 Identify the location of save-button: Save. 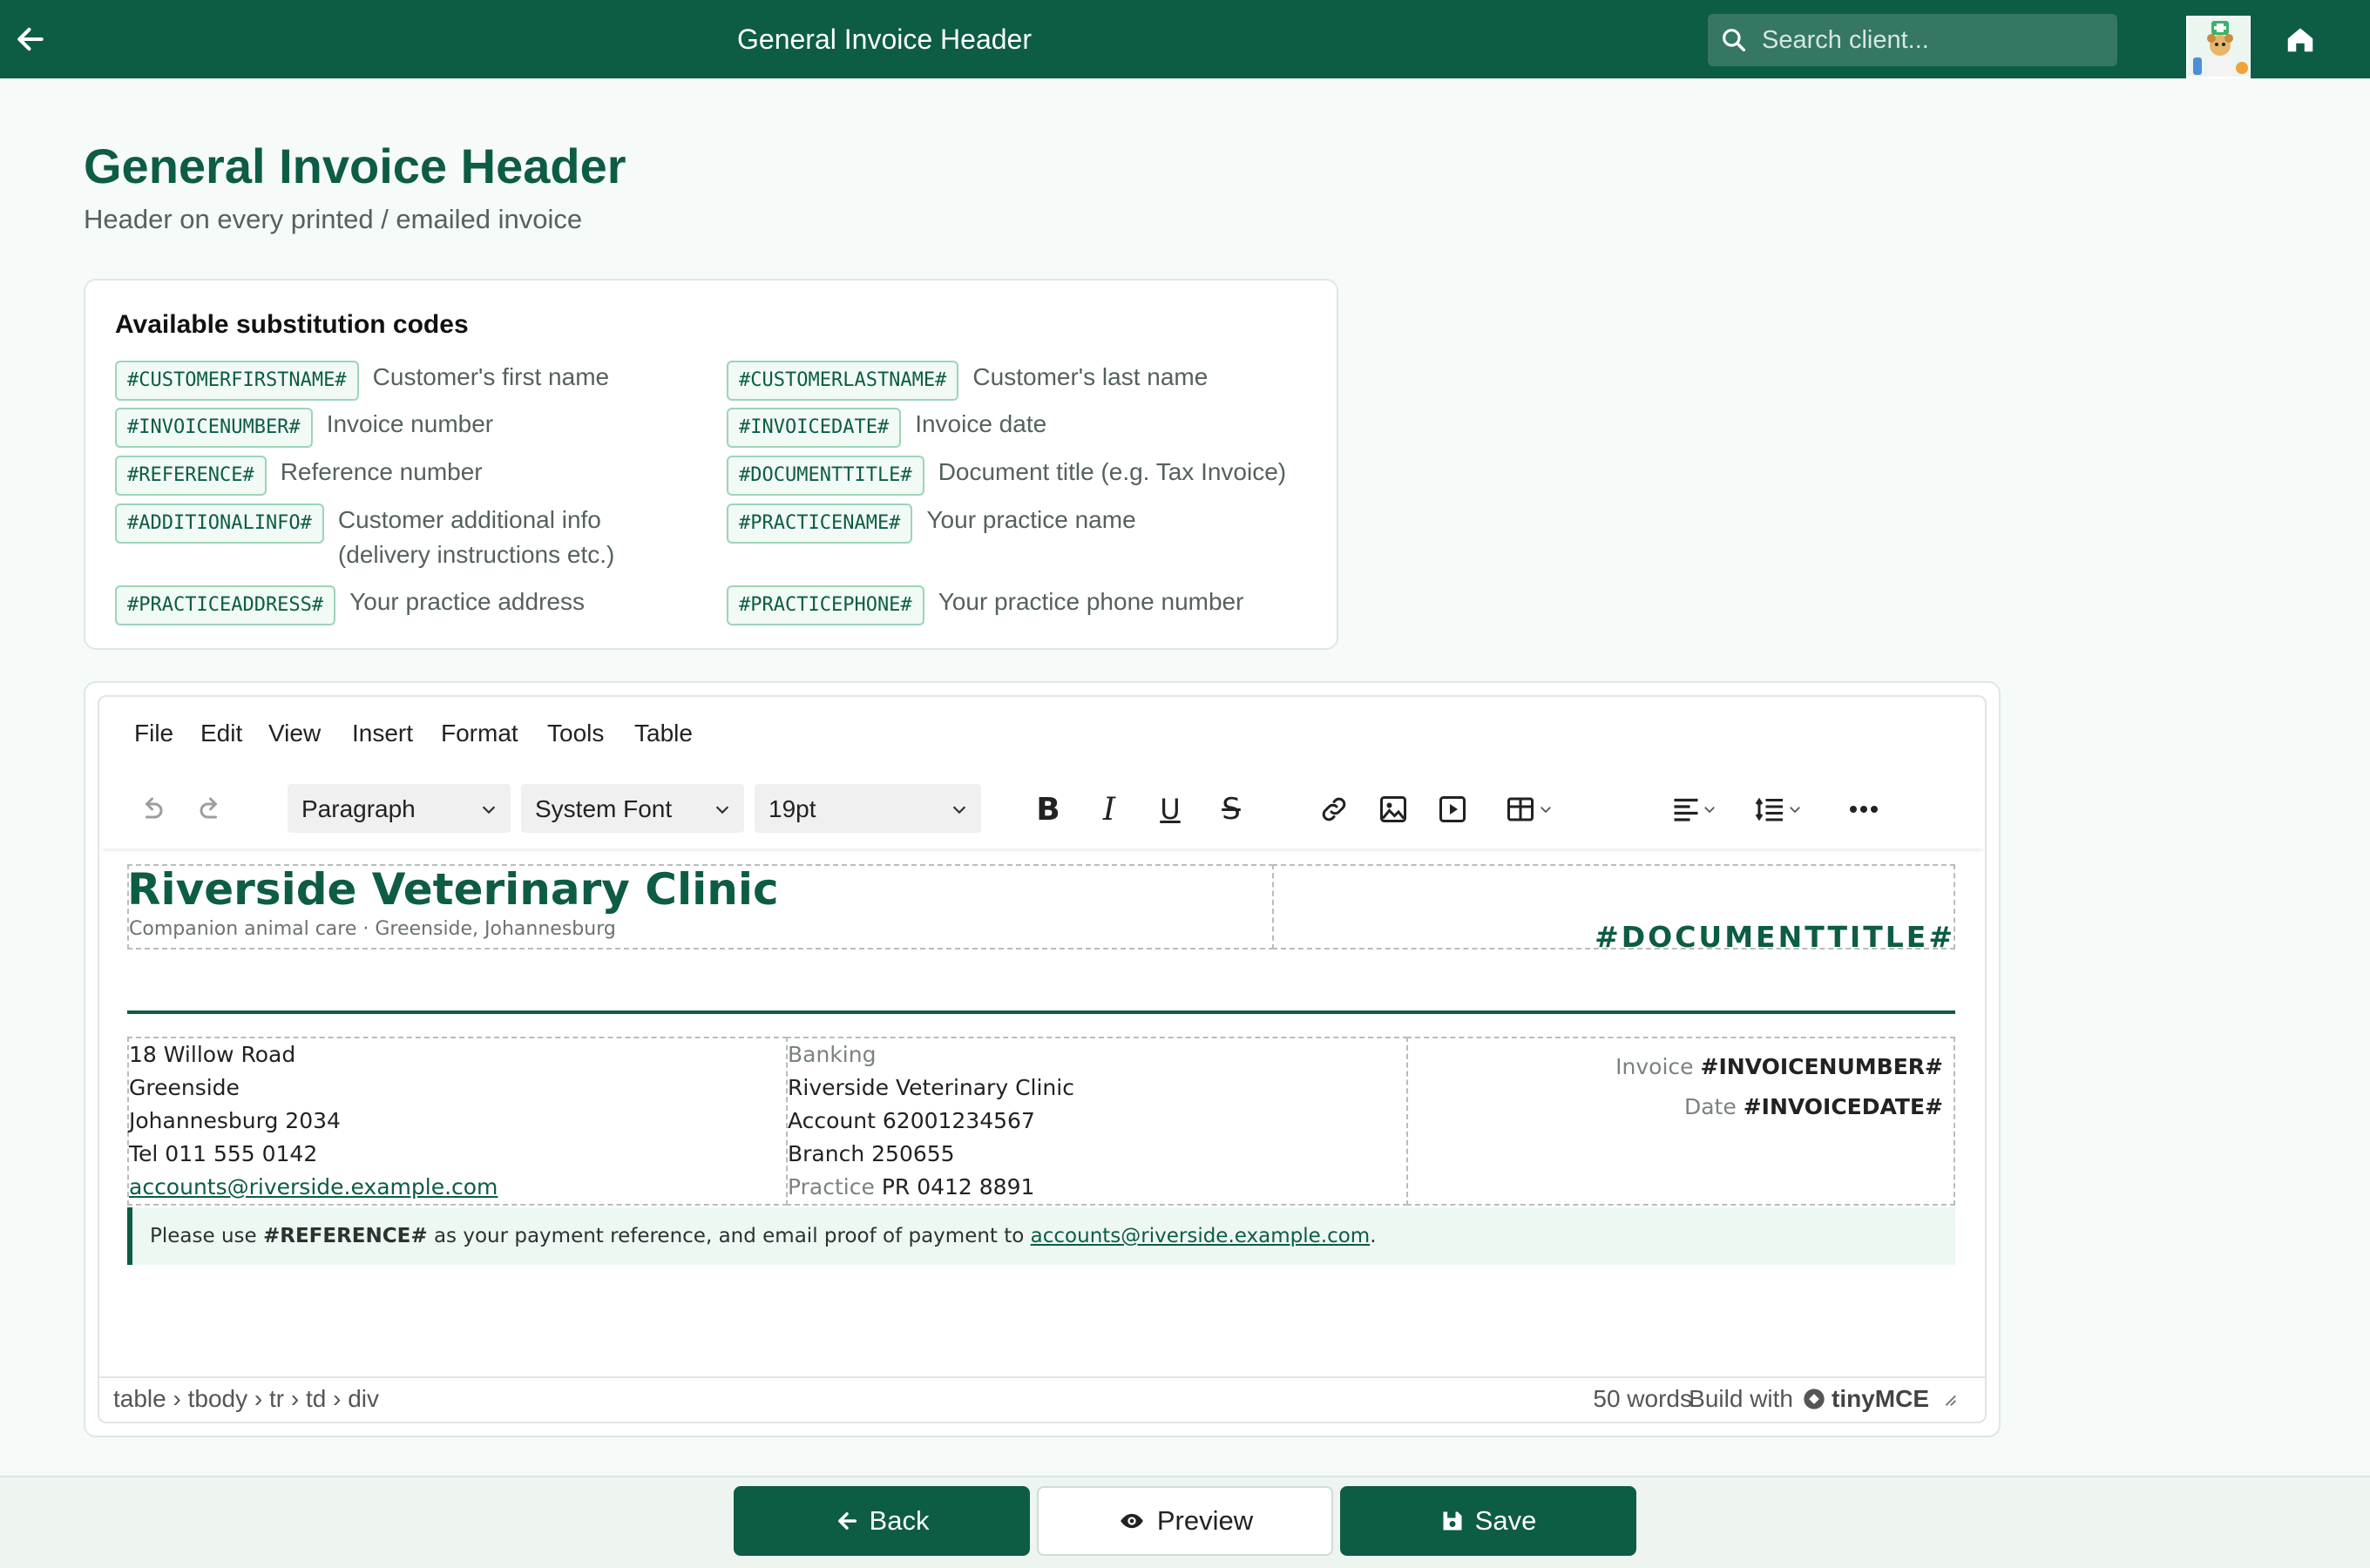
(1488, 1521).